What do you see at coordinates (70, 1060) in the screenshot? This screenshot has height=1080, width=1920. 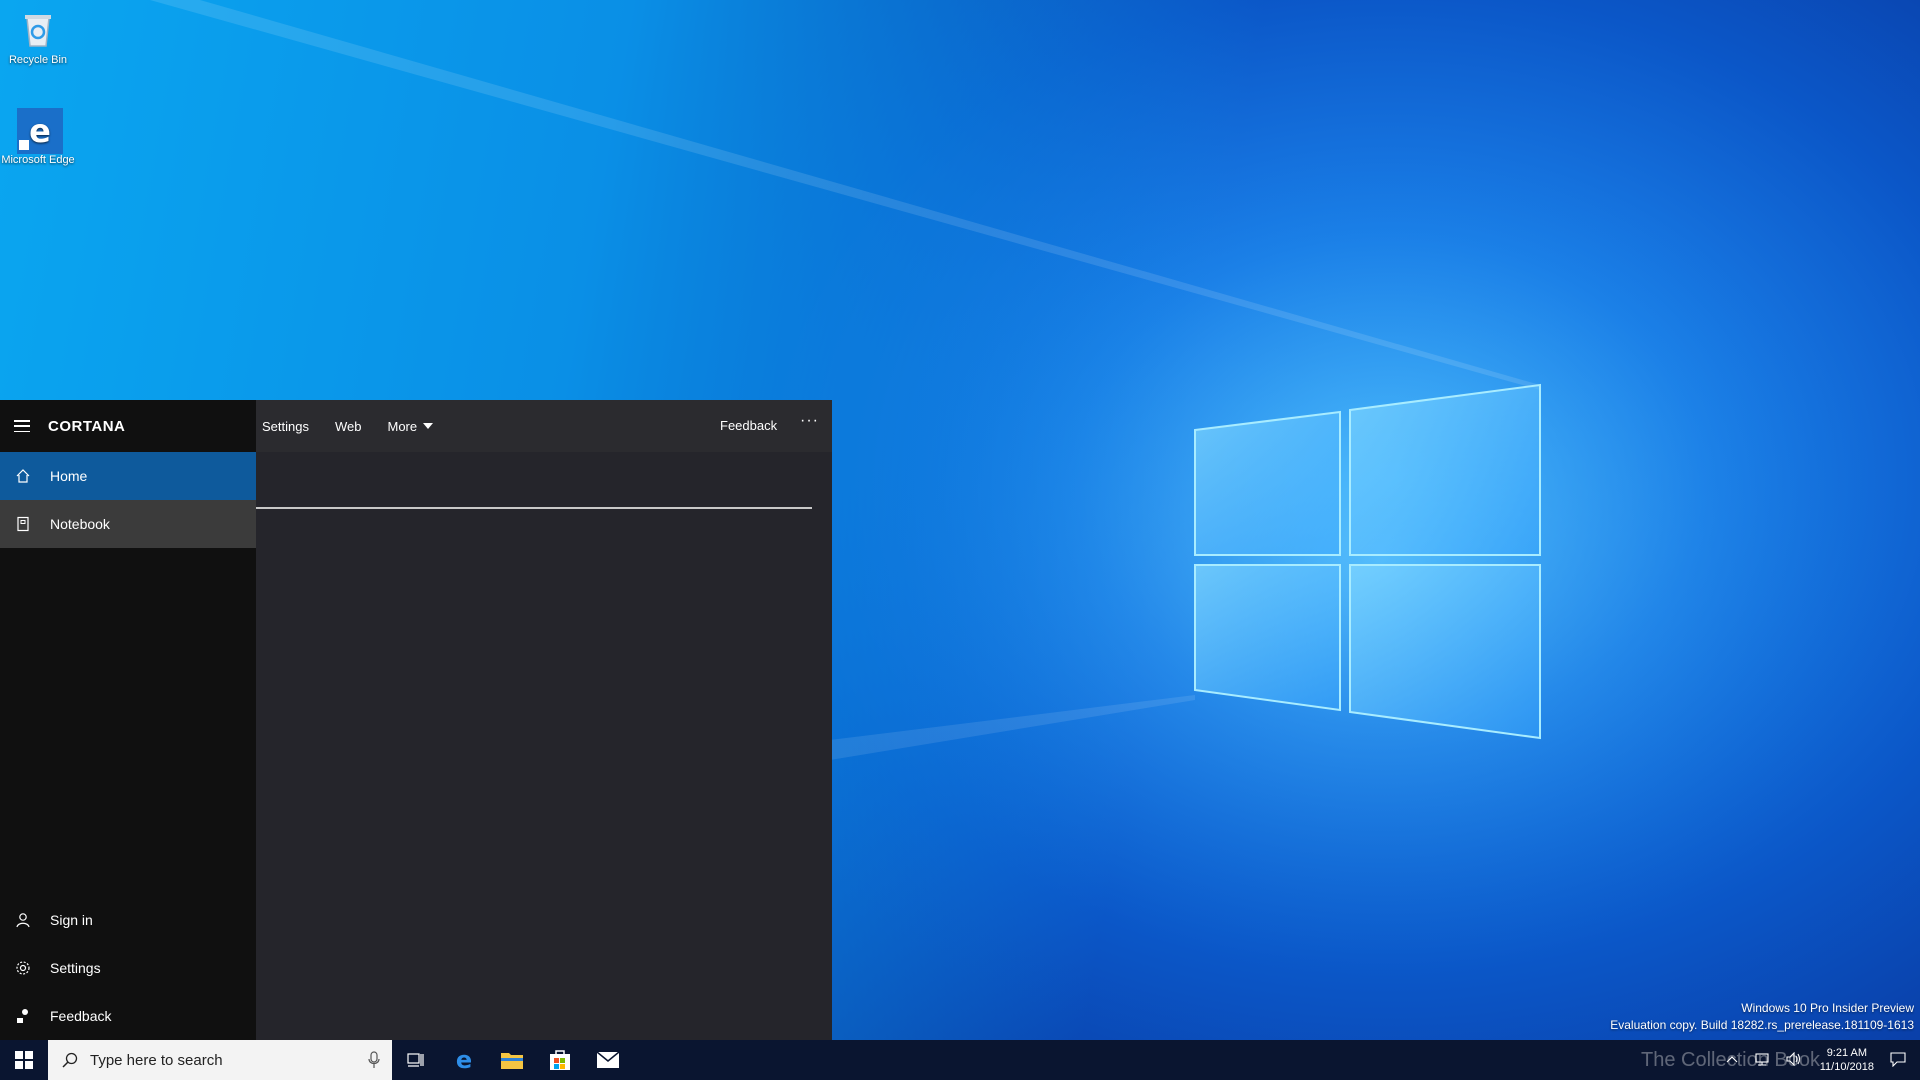 I see `search-icon` at bounding box center [70, 1060].